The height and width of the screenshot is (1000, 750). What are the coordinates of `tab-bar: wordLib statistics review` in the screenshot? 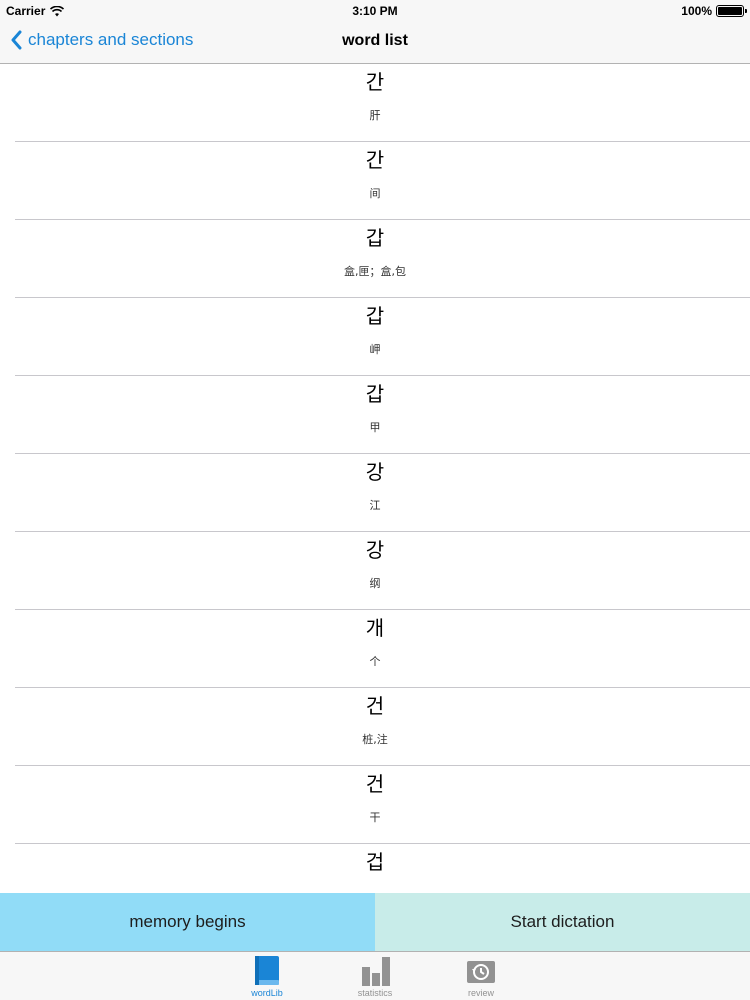 It's located at (375, 975).